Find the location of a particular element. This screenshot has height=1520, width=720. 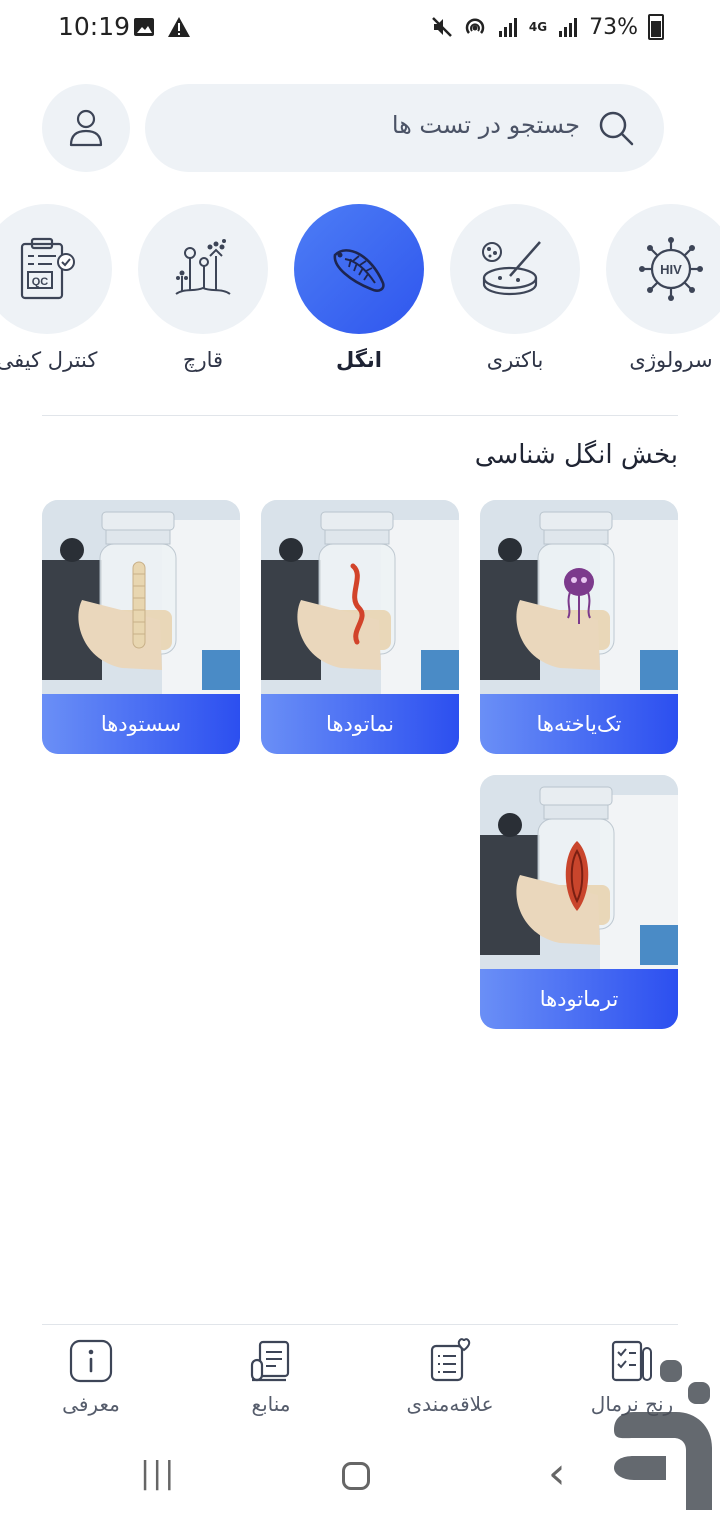

fungi-icon is located at coordinates (203, 267).